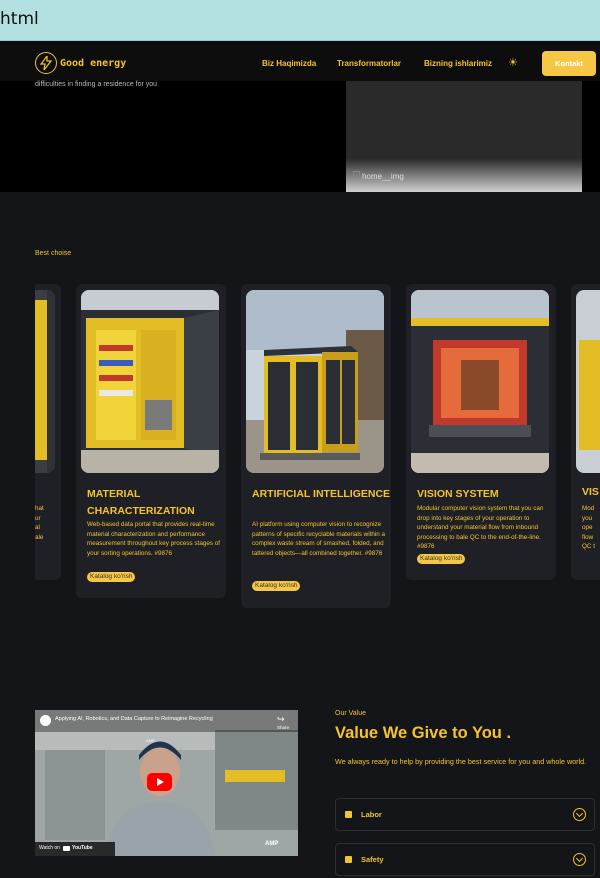  I want to click on card-text-line: ope, so click(587, 527).